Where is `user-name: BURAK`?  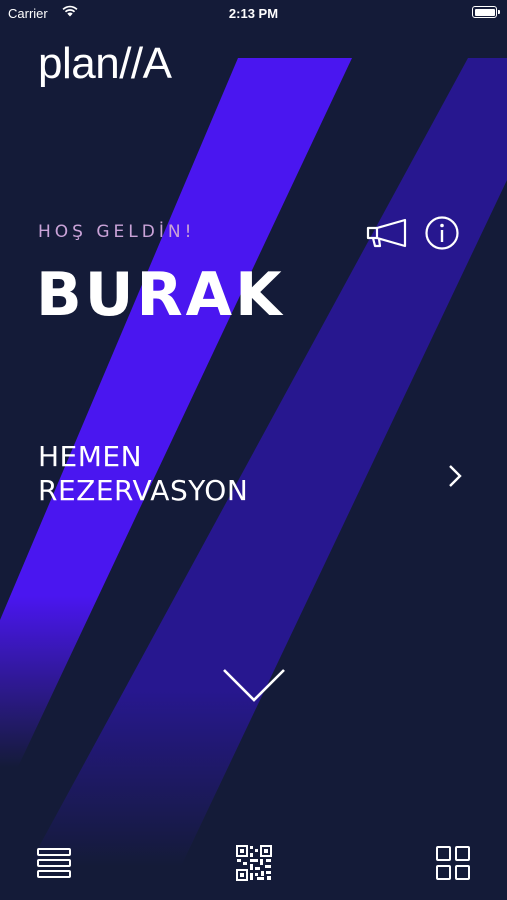 user-name: BURAK is located at coordinates (160, 295).